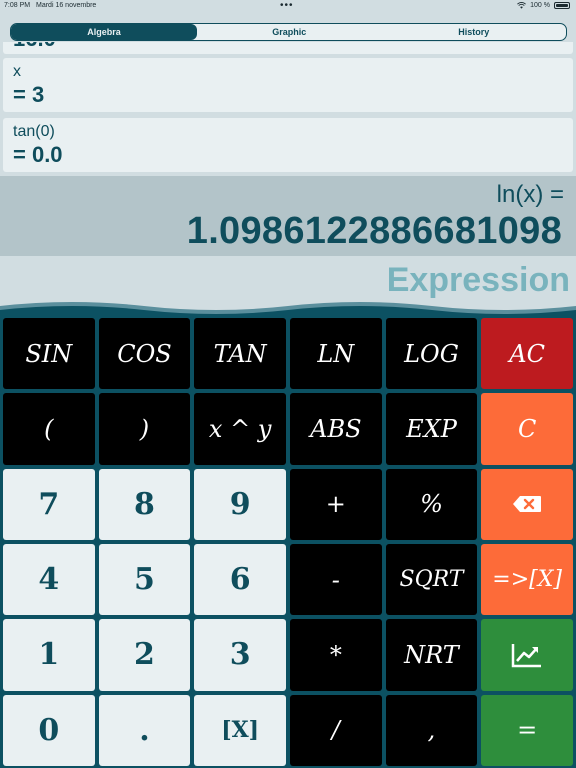 Image resolution: width=576 pixels, height=768 pixels. Describe the element at coordinates (431, 655) in the screenshot. I see `nrt-button: NRT` at that location.